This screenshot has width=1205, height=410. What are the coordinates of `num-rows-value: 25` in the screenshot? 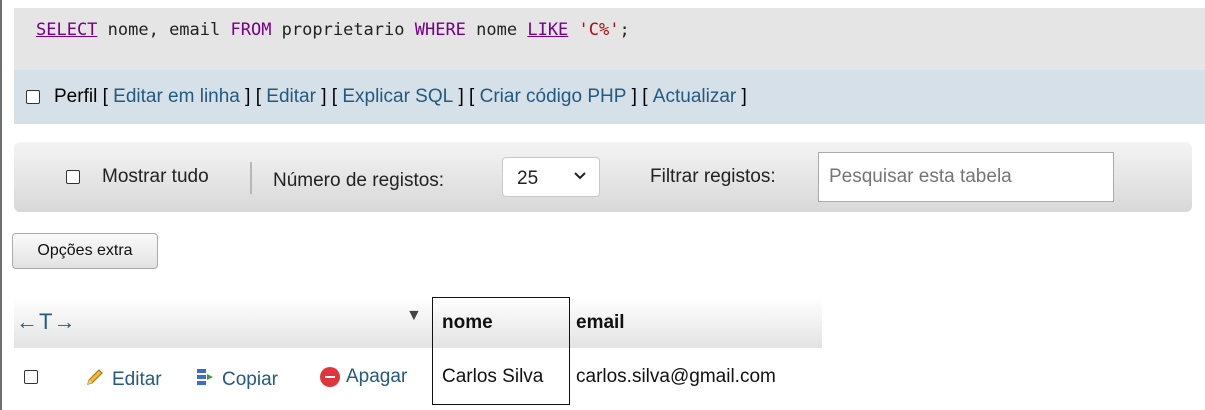 It's located at (528, 178).